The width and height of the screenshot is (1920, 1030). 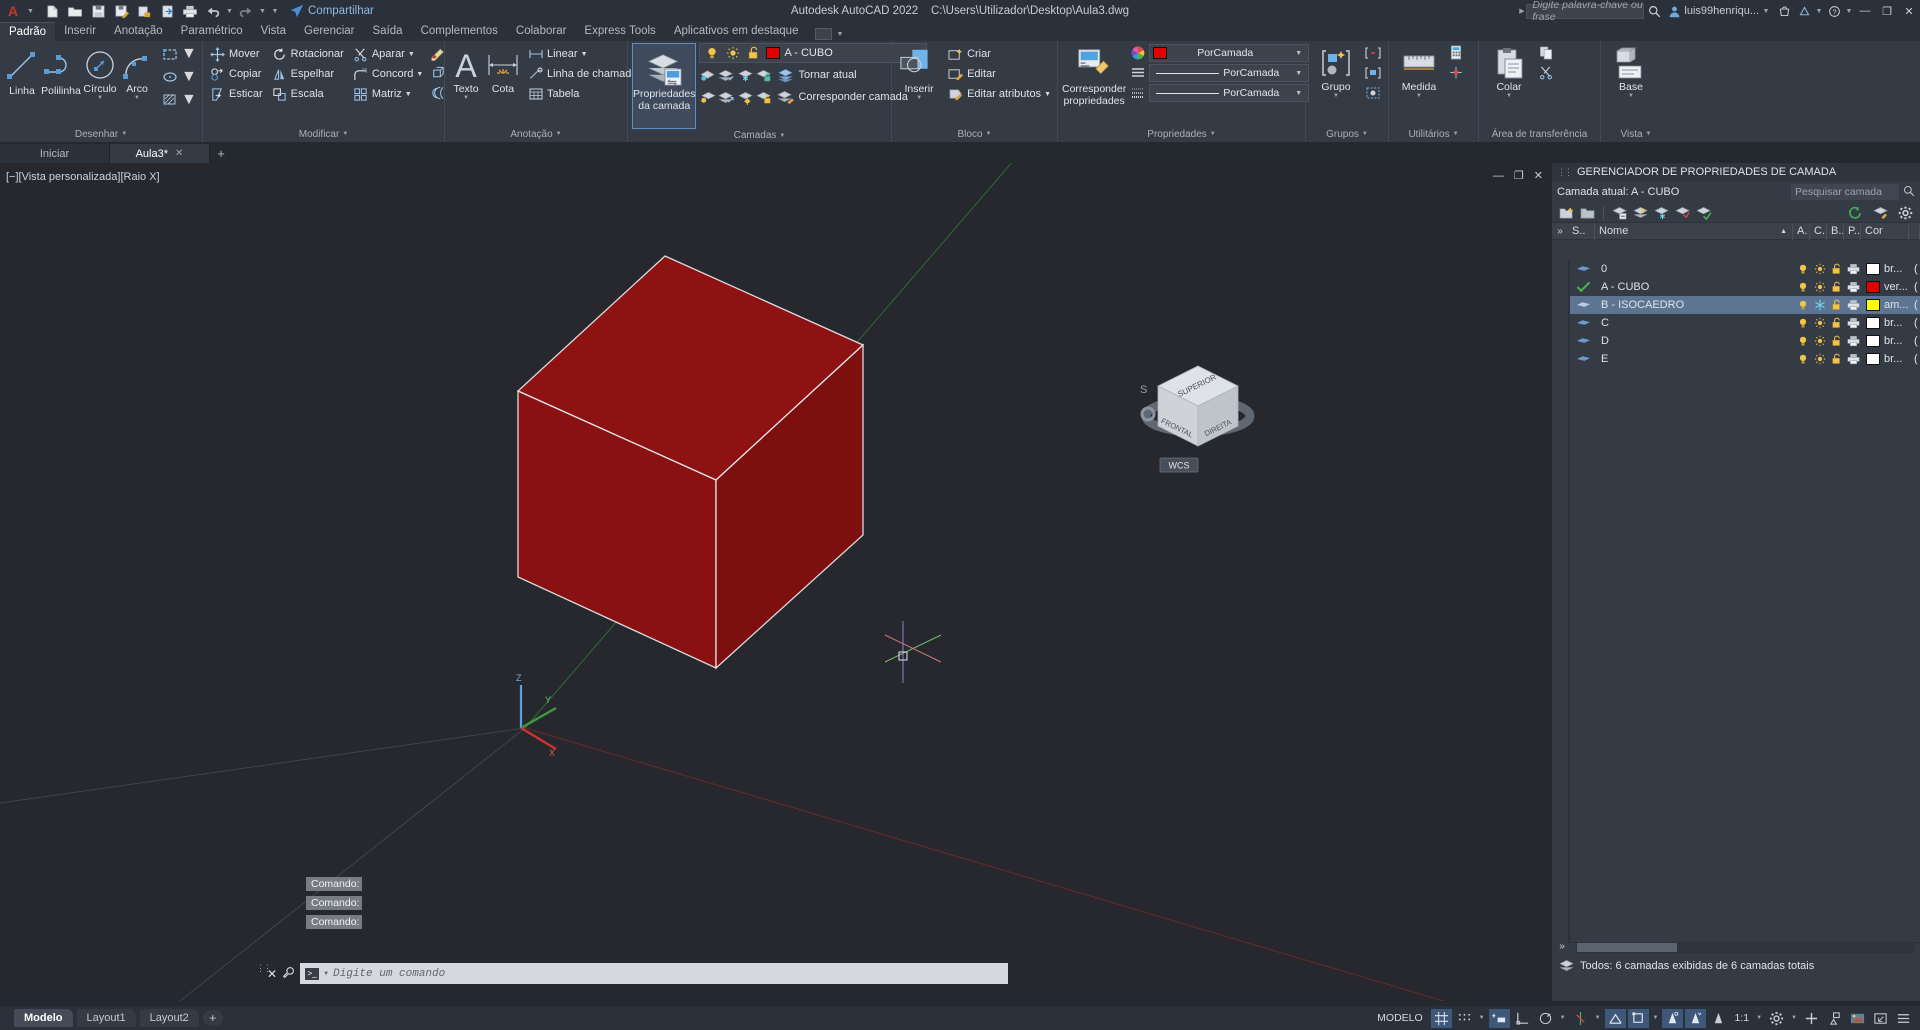 What do you see at coordinates (745, 97) in the screenshot?
I see `layer-thaw-icon` at bounding box center [745, 97].